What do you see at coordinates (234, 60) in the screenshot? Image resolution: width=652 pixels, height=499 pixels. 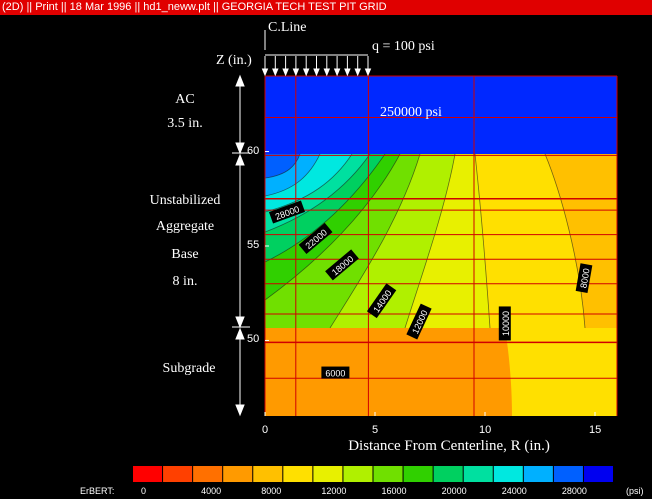 I see `z-axis-label: Z (in.)` at bounding box center [234, 60].